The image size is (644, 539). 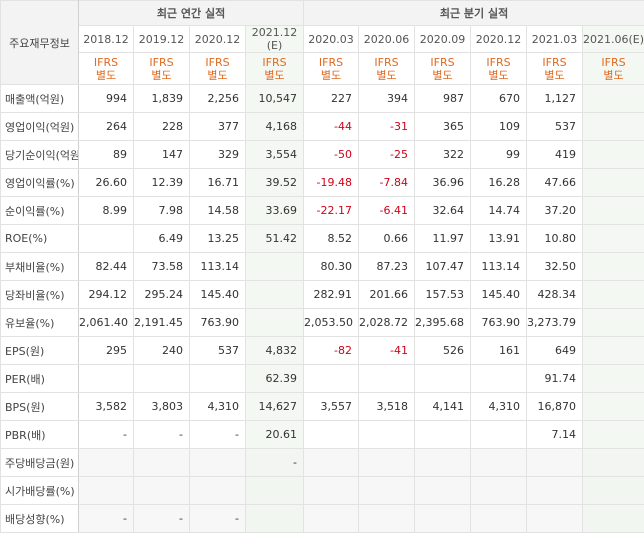 I want to click on row-label: 당기순이익(억원), so click(x=39, y=154).